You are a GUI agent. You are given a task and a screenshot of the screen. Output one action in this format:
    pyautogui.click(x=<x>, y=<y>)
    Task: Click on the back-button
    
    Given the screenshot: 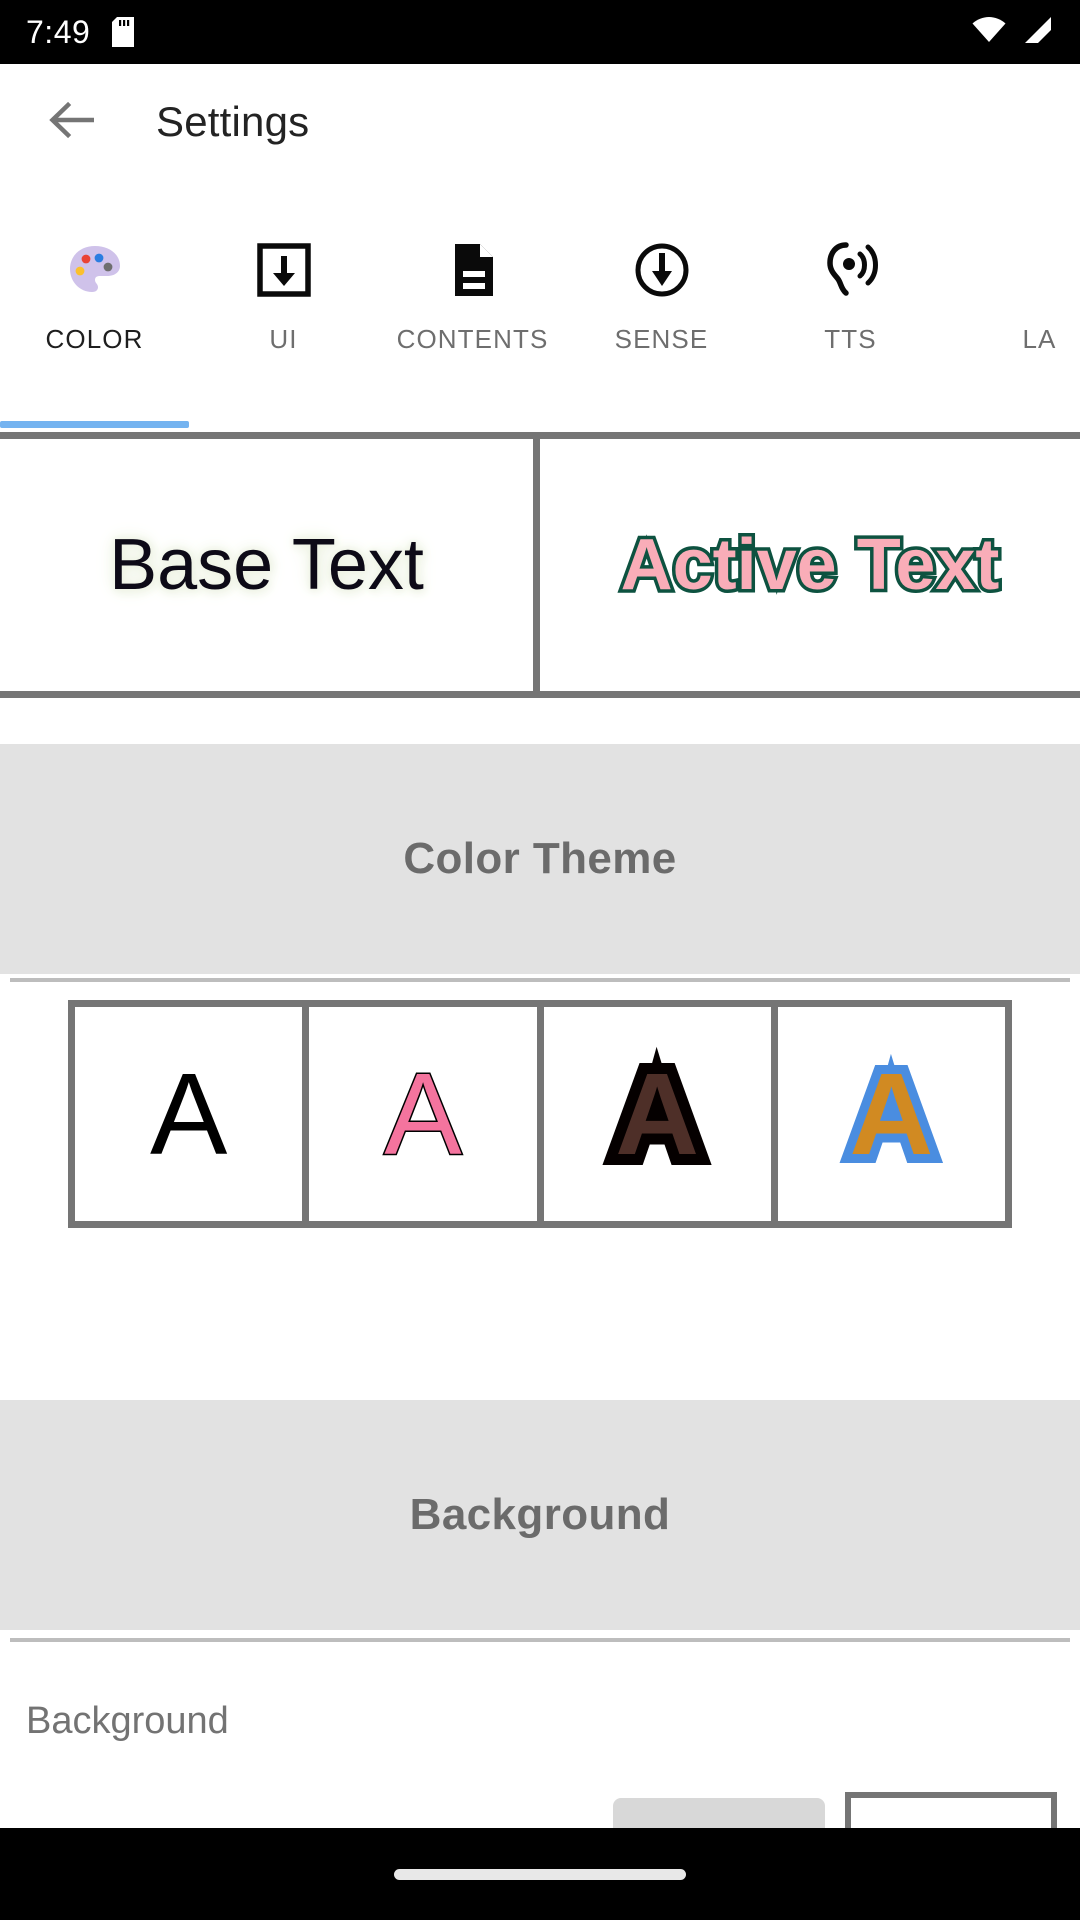 What is the action you would take?
    pyautogui.click(x=73, y=122)
    